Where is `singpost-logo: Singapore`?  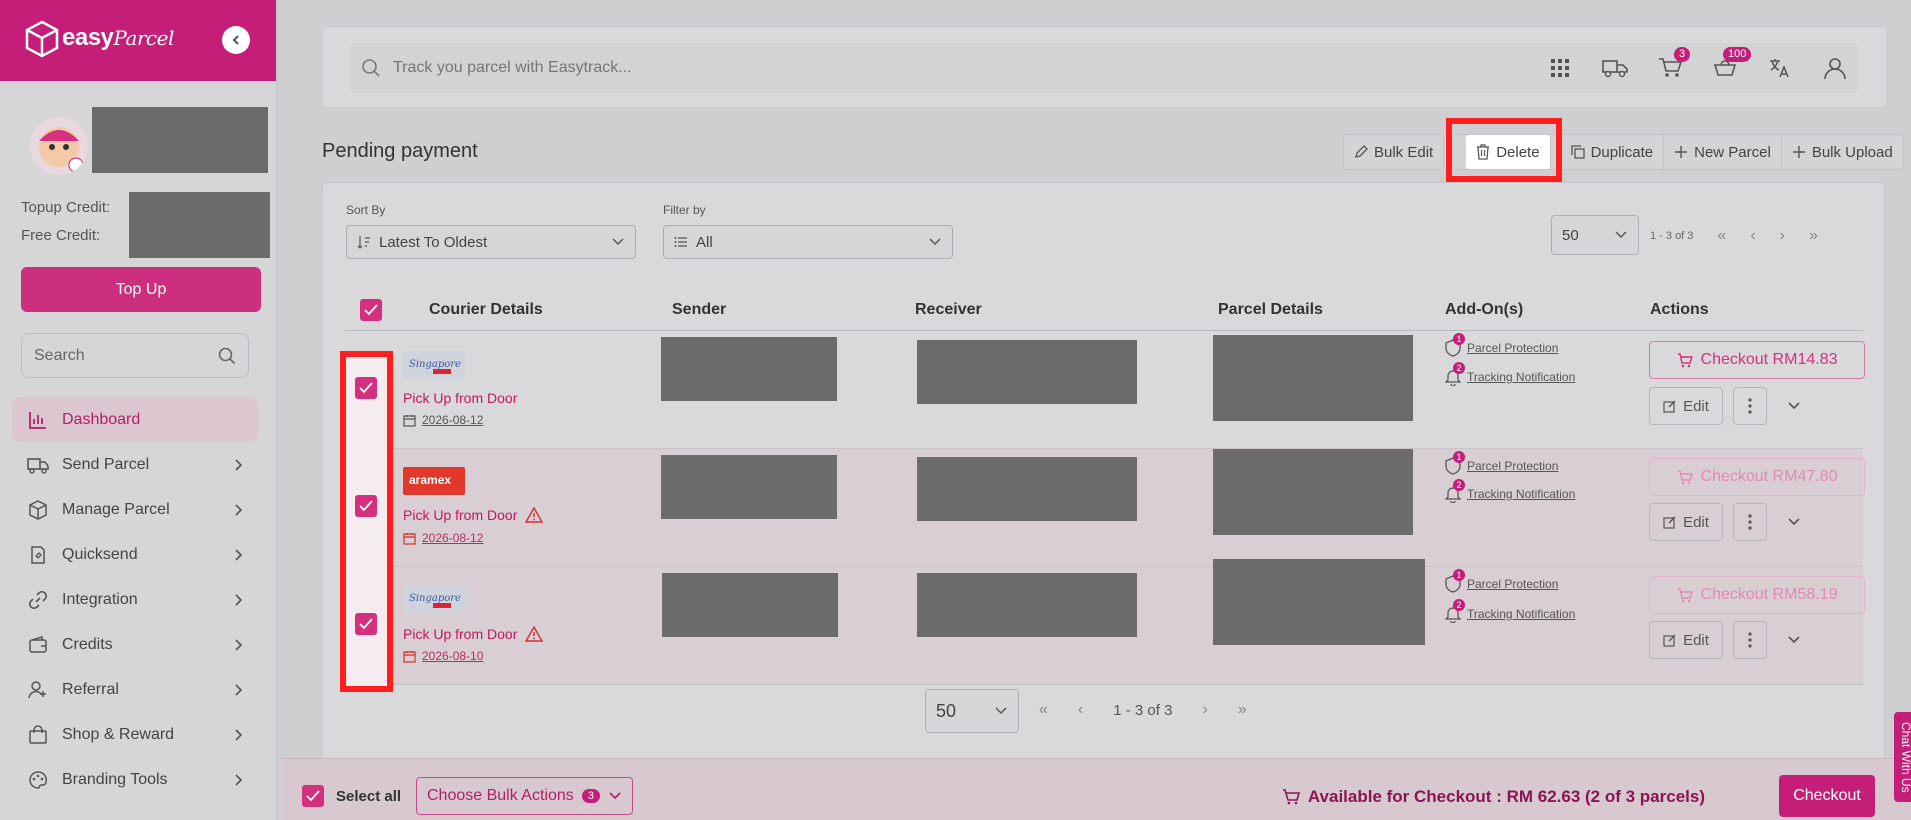 singpost-logo: Singapore is located at coordinates (434, 365).